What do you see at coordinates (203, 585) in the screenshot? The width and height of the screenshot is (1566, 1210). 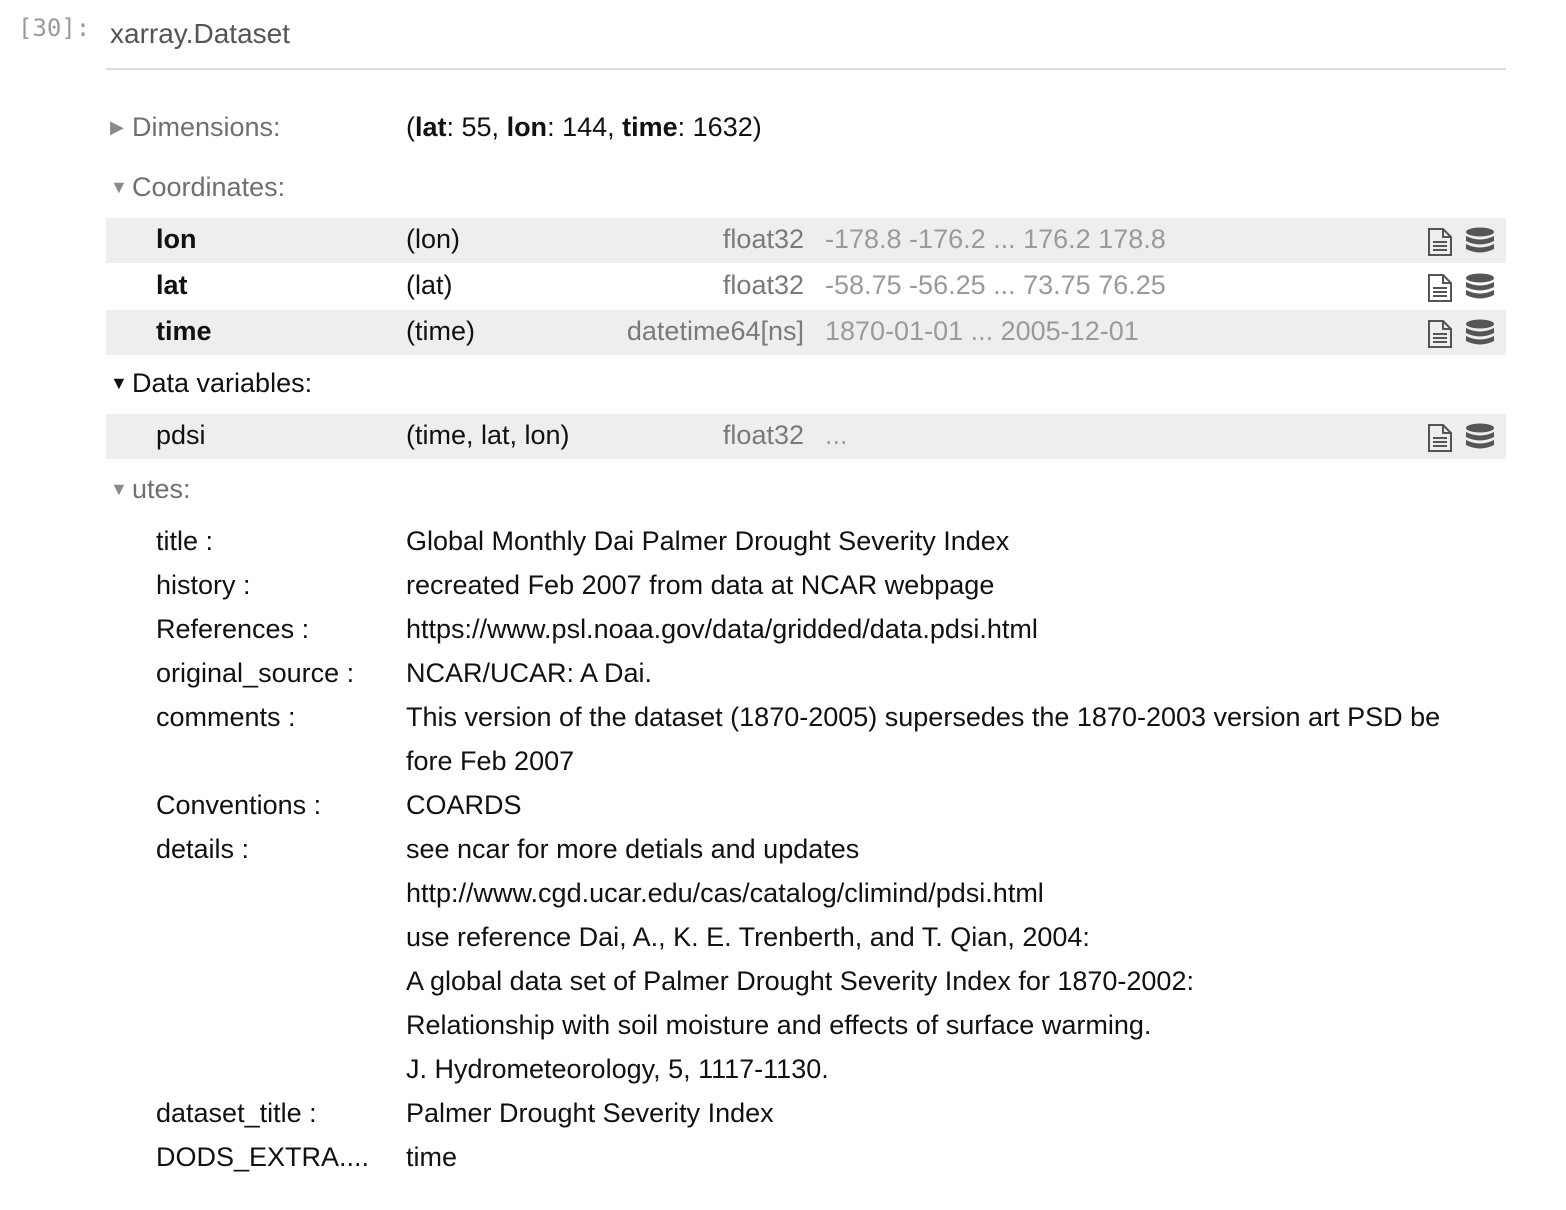 I see `attr-key-history: history :` at bounding box center [203, 585].